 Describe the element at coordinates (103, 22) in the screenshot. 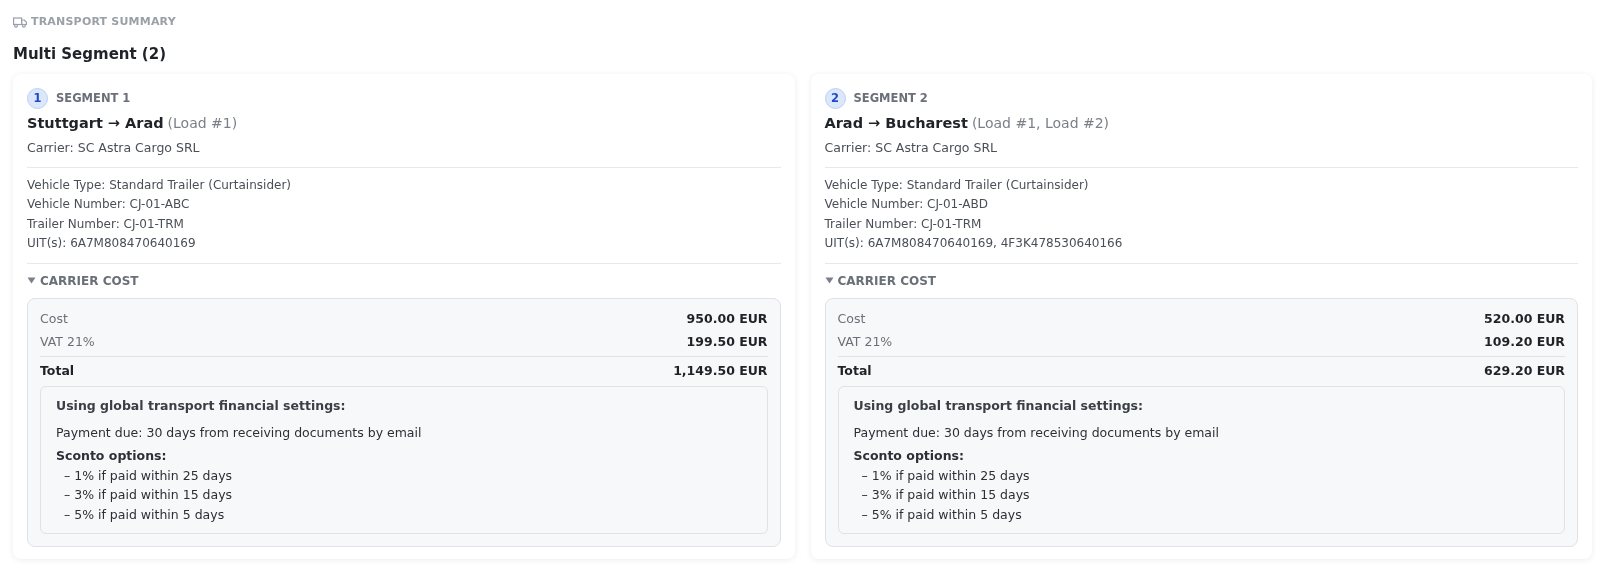

I see `section-label: TRANSPORT SUMMARY` at that location.